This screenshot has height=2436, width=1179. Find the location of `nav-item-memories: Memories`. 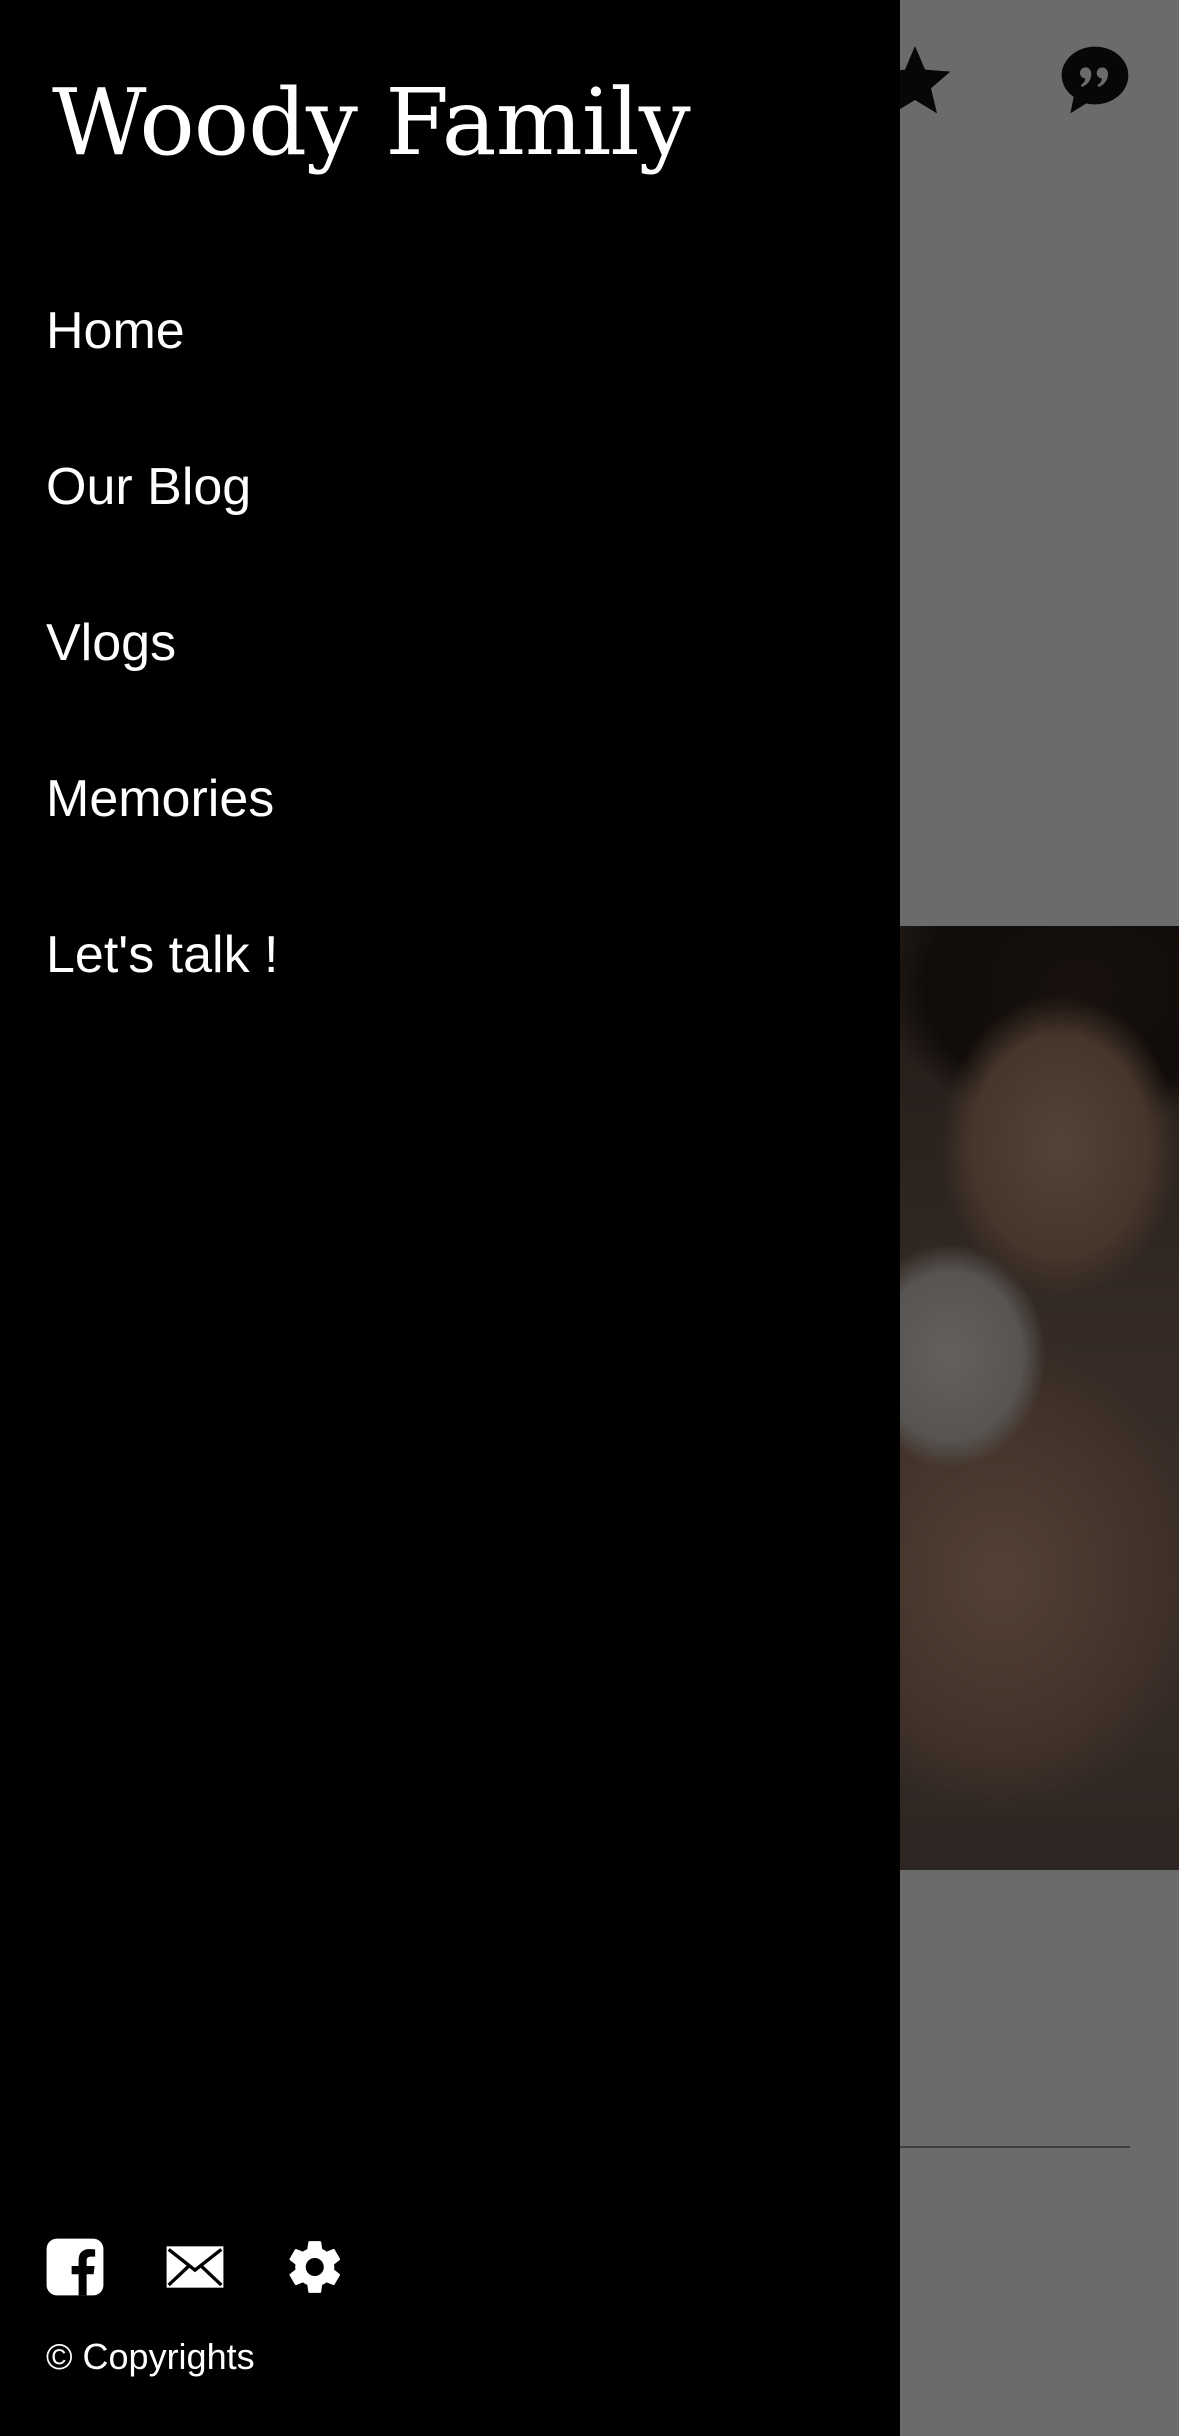

nav-item-memories: Memories is located at coordinates (456, 836).